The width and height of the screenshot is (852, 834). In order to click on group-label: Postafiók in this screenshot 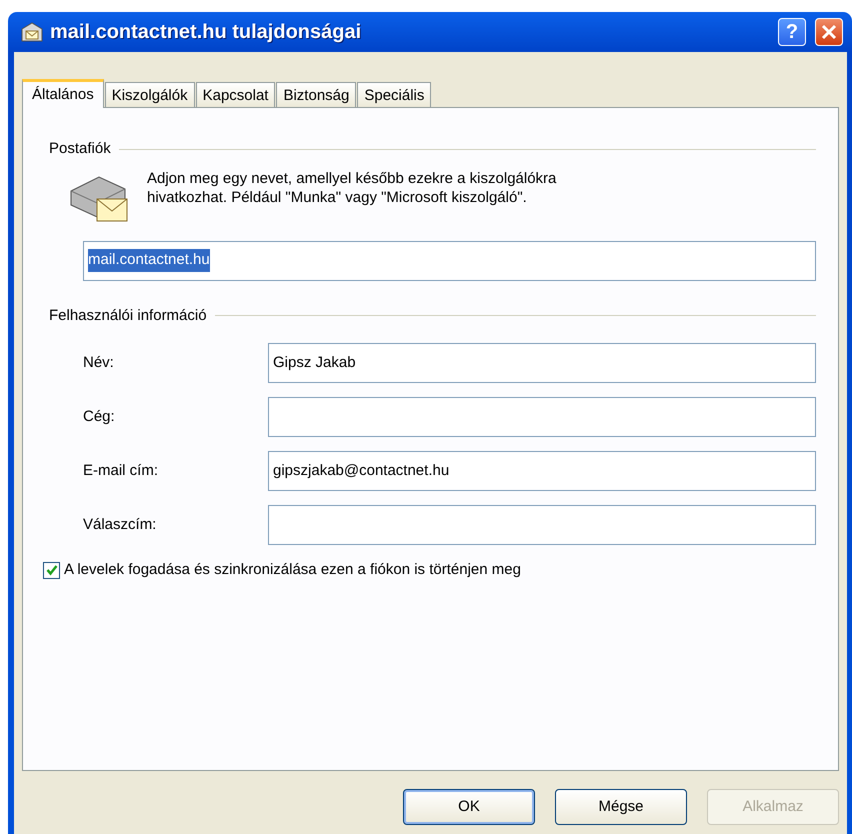, I will do `click(80, 149)`.